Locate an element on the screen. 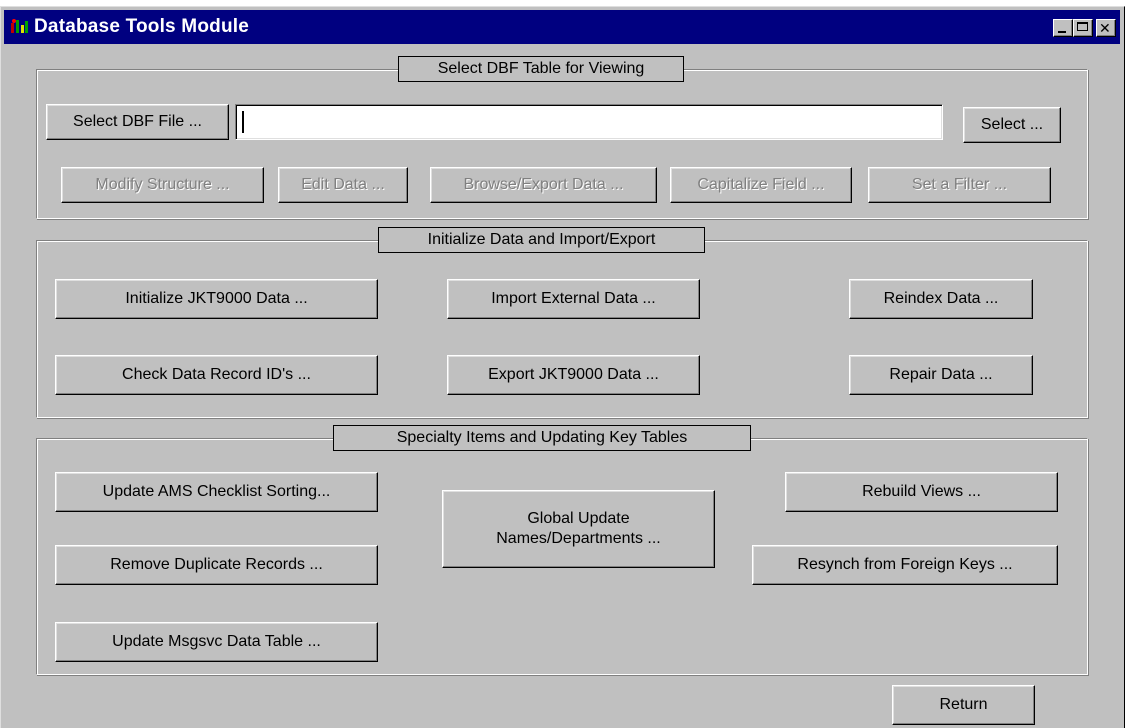  close-button: ✕ is located at coordinates (1106, 28).